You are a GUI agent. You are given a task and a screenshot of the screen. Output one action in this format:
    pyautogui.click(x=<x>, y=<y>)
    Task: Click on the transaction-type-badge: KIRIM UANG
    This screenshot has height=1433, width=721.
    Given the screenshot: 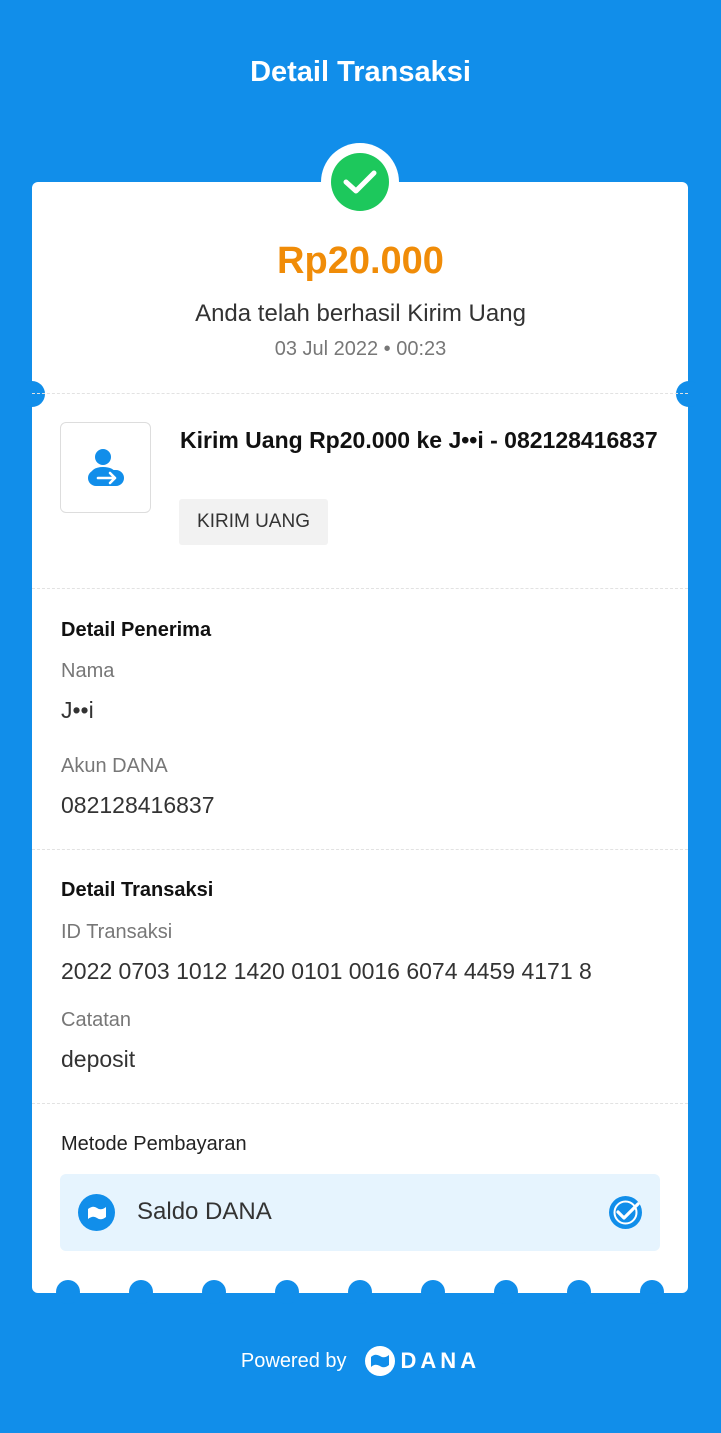 What is the action you would take?
    pyautogui.click(x=253, y=522)
    